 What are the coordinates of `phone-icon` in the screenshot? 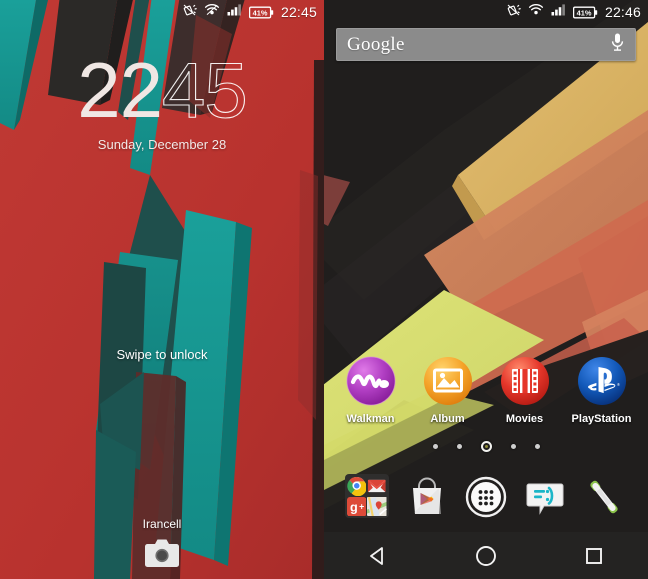 It's located at (604, 497).